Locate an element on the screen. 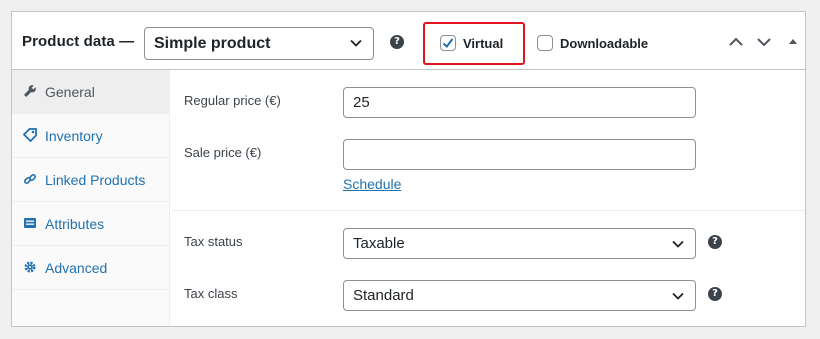  tax-class-value: Standard is located at coordinates (383, 295).